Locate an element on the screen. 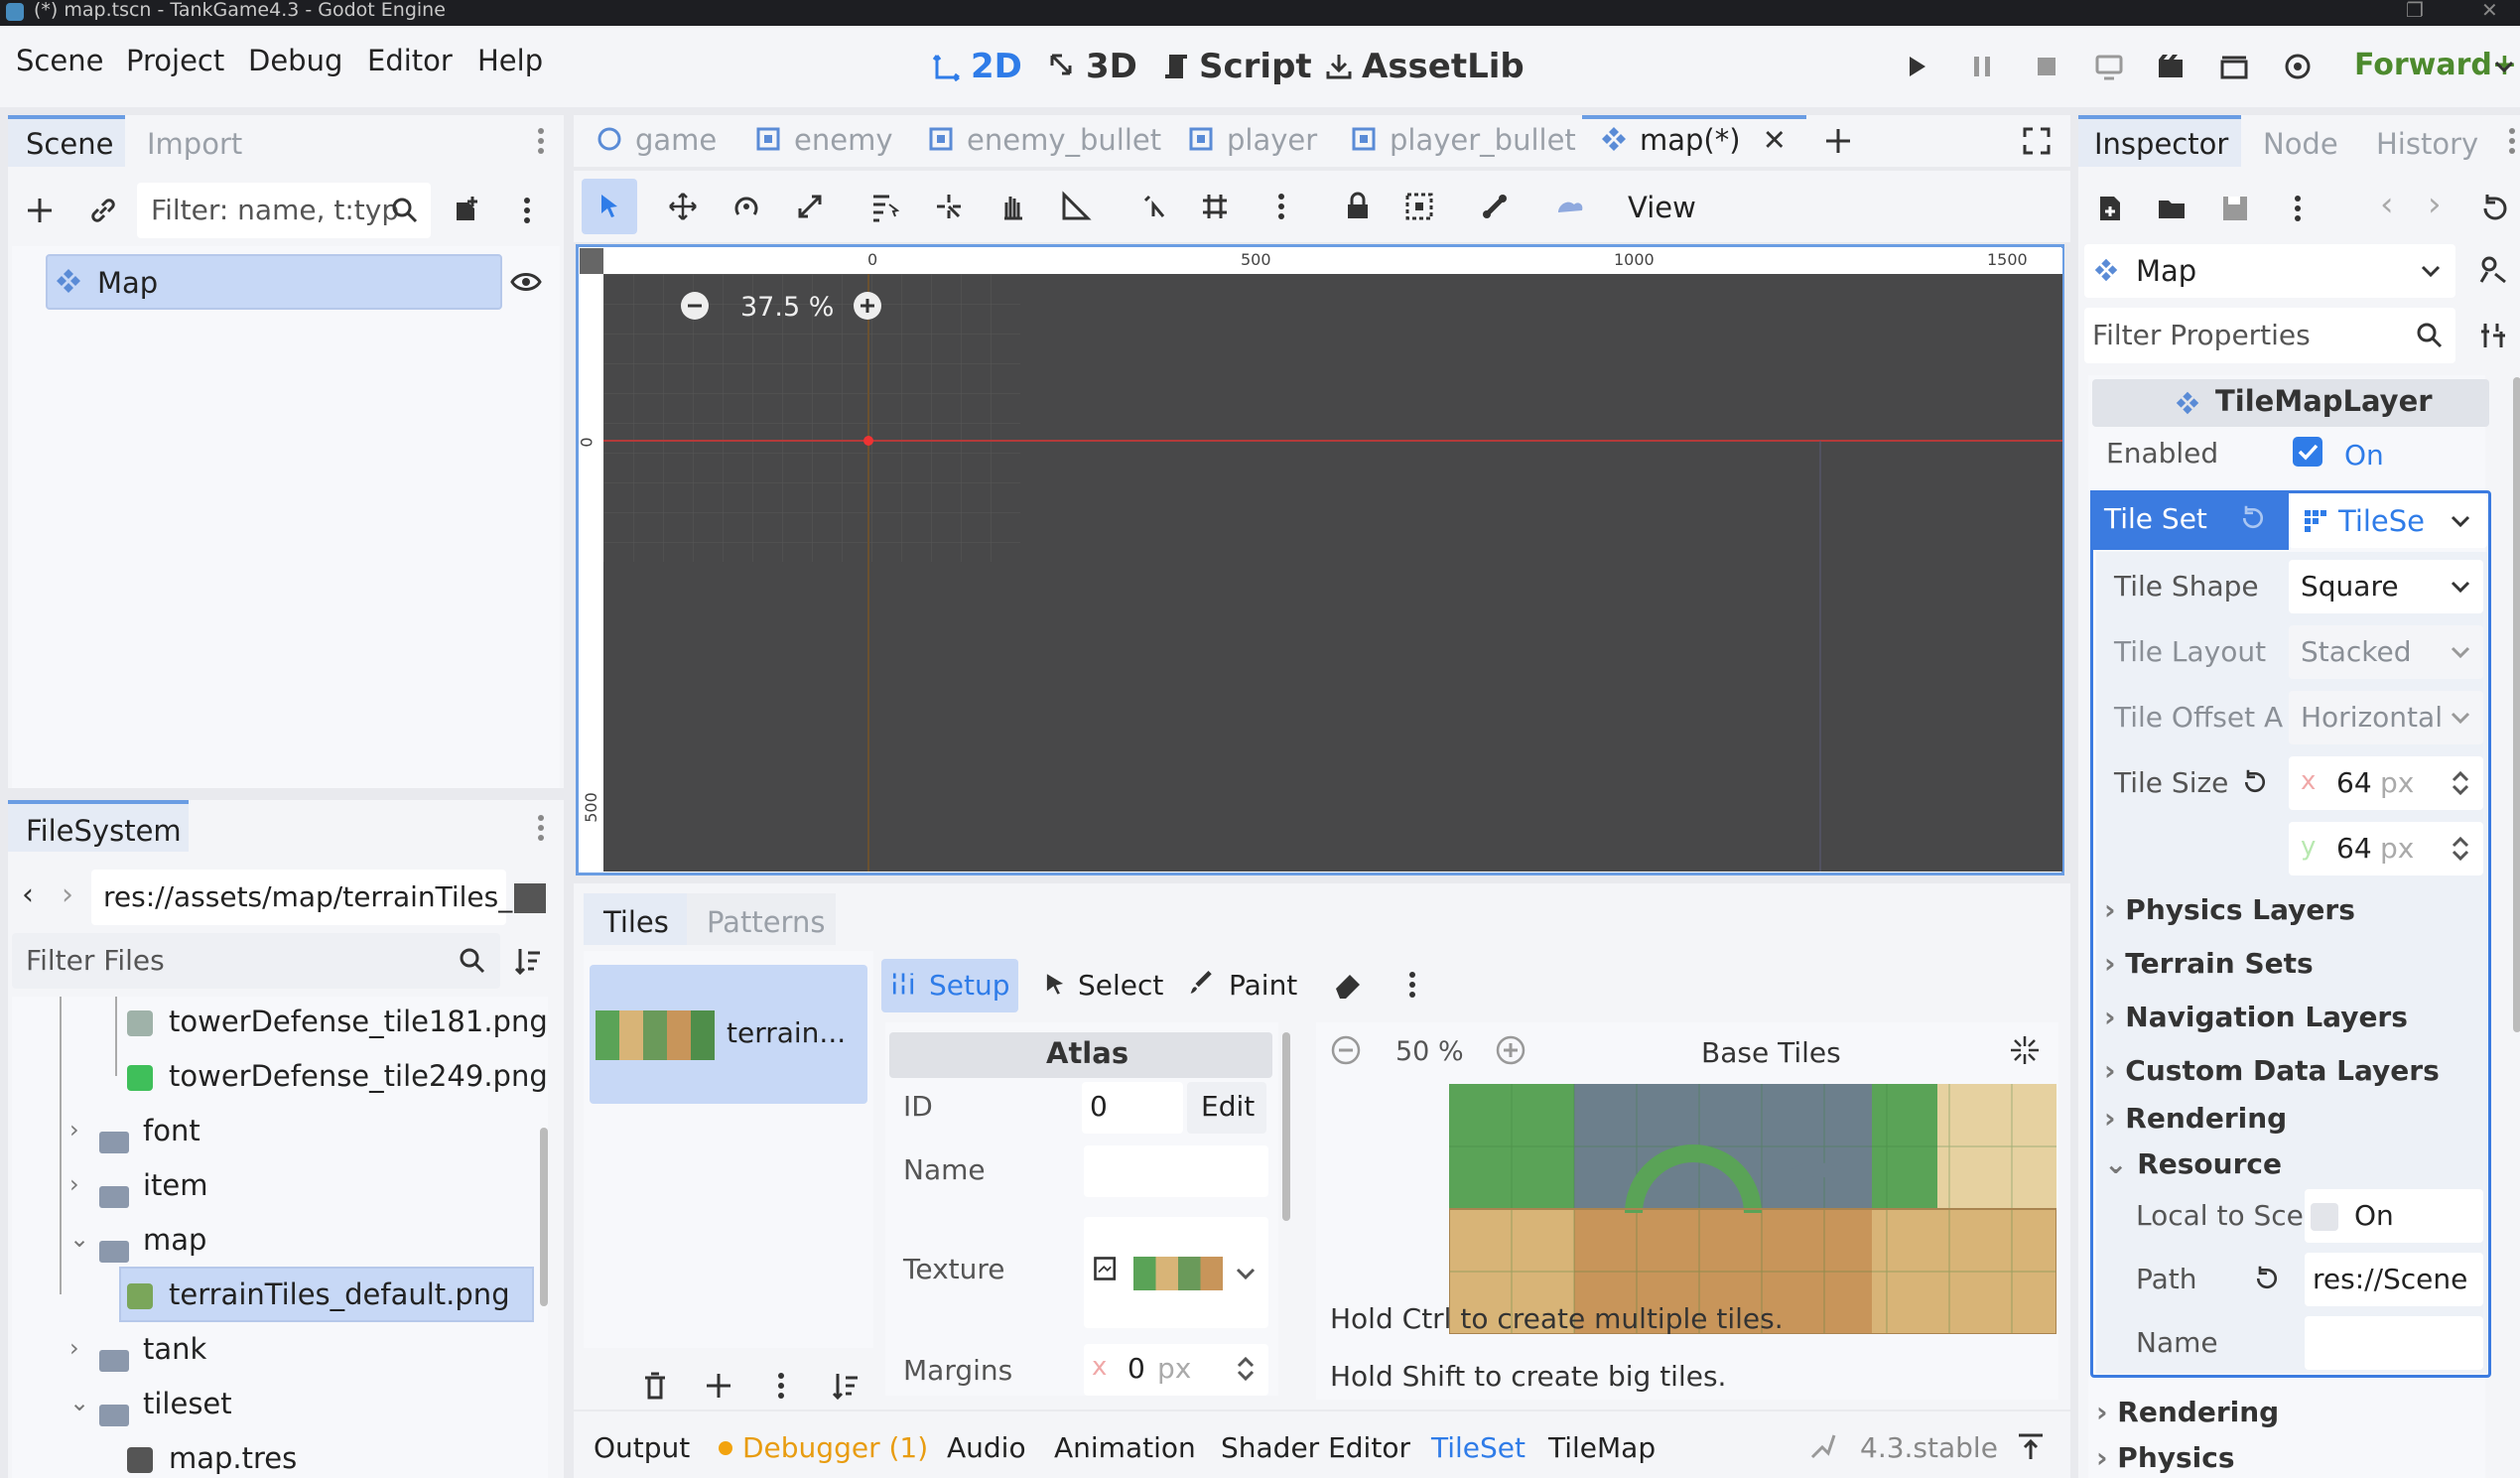 Image resolution: width=2520 pixels, height=1478 pixels. enabled-checkbox is located at coordinates (2307, 452).